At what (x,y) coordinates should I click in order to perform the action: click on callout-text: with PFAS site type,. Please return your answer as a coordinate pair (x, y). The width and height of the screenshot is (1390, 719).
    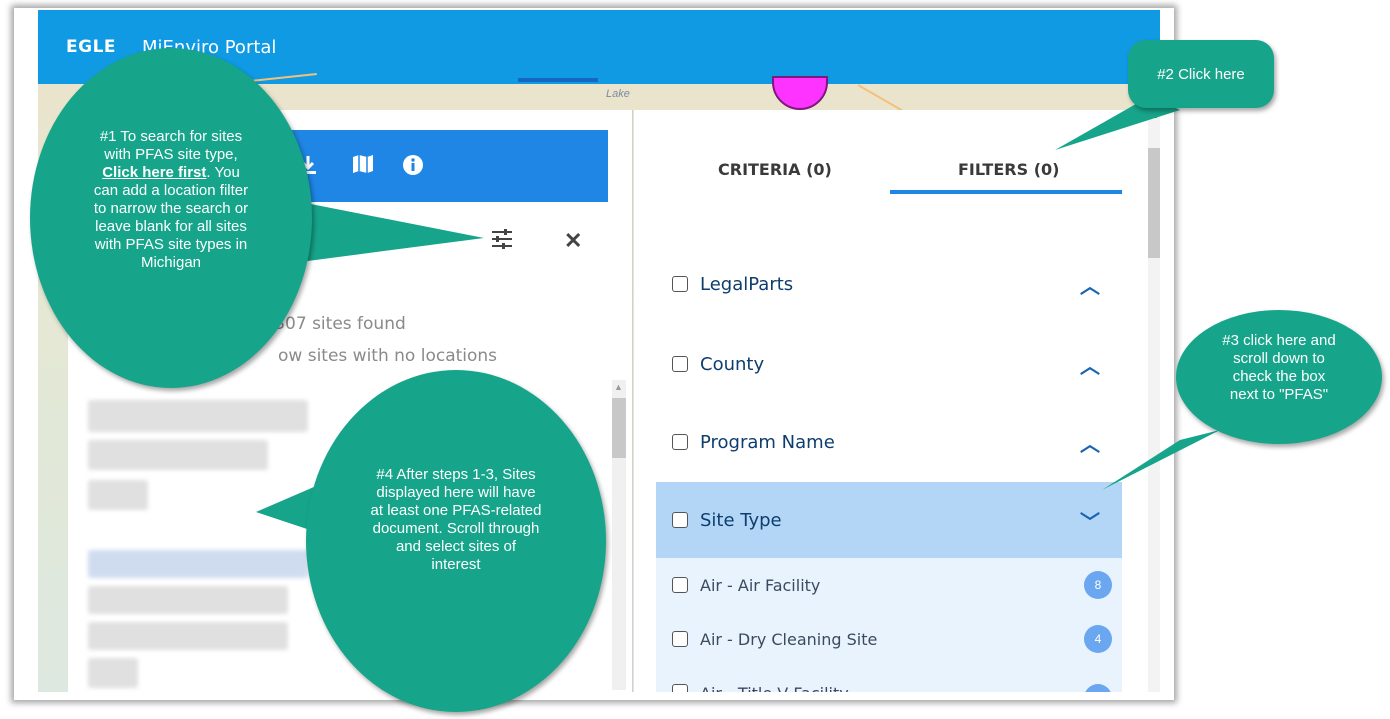
    Looking at the image, I should click on (171, 154).